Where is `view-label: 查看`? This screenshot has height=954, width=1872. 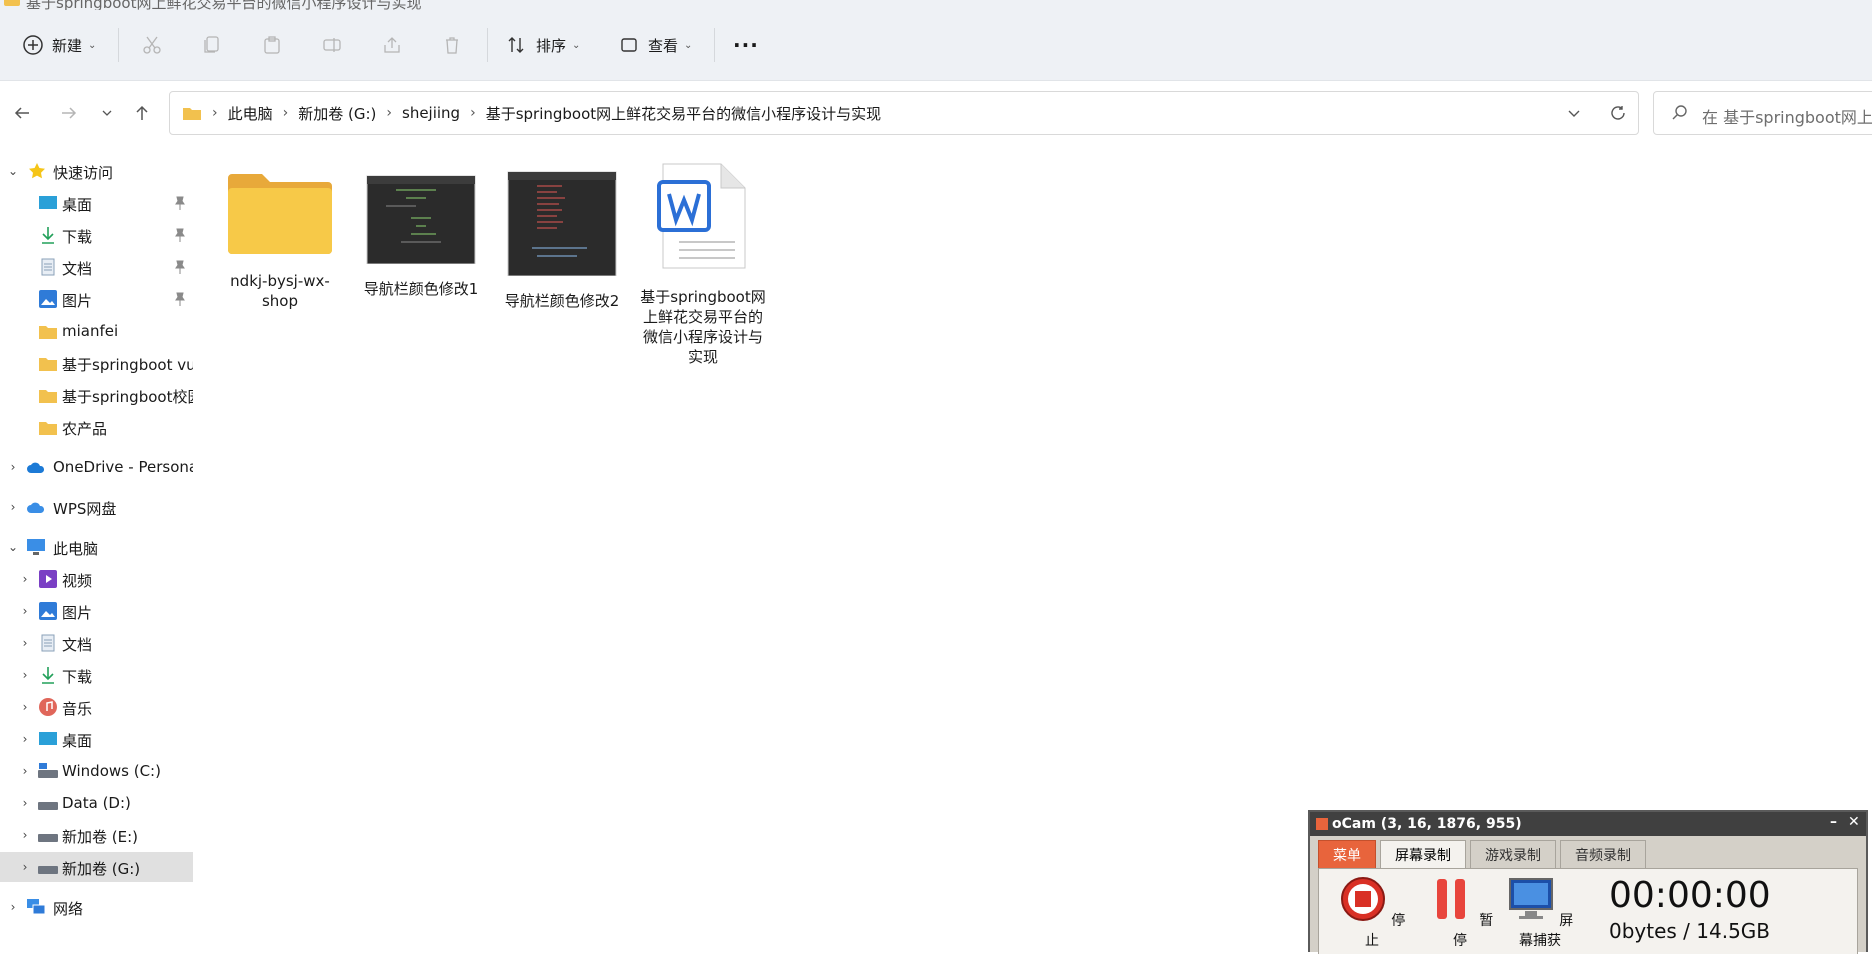
view-label: 查看 is located at coordinates (663, 45).